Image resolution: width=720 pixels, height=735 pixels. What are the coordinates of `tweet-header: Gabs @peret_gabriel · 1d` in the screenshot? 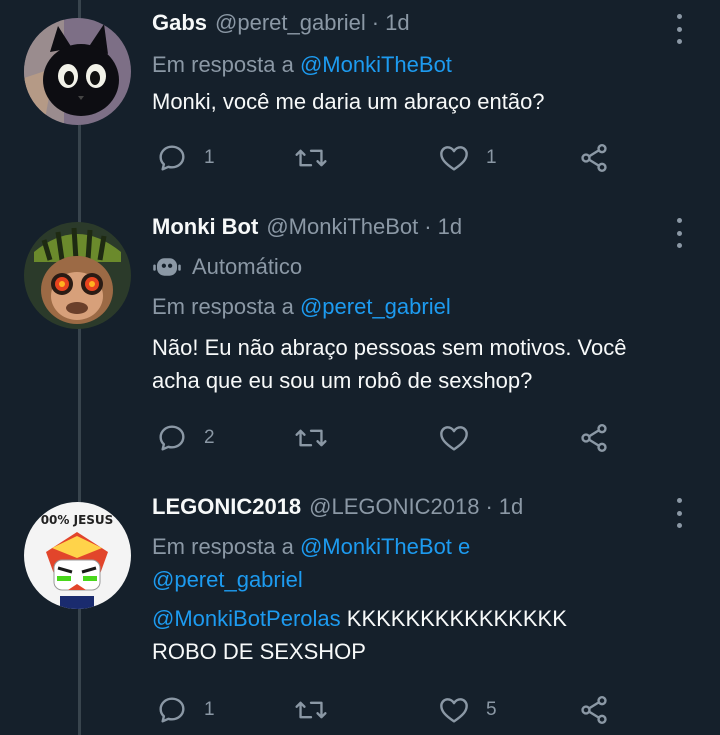 It's located at (421, 27).